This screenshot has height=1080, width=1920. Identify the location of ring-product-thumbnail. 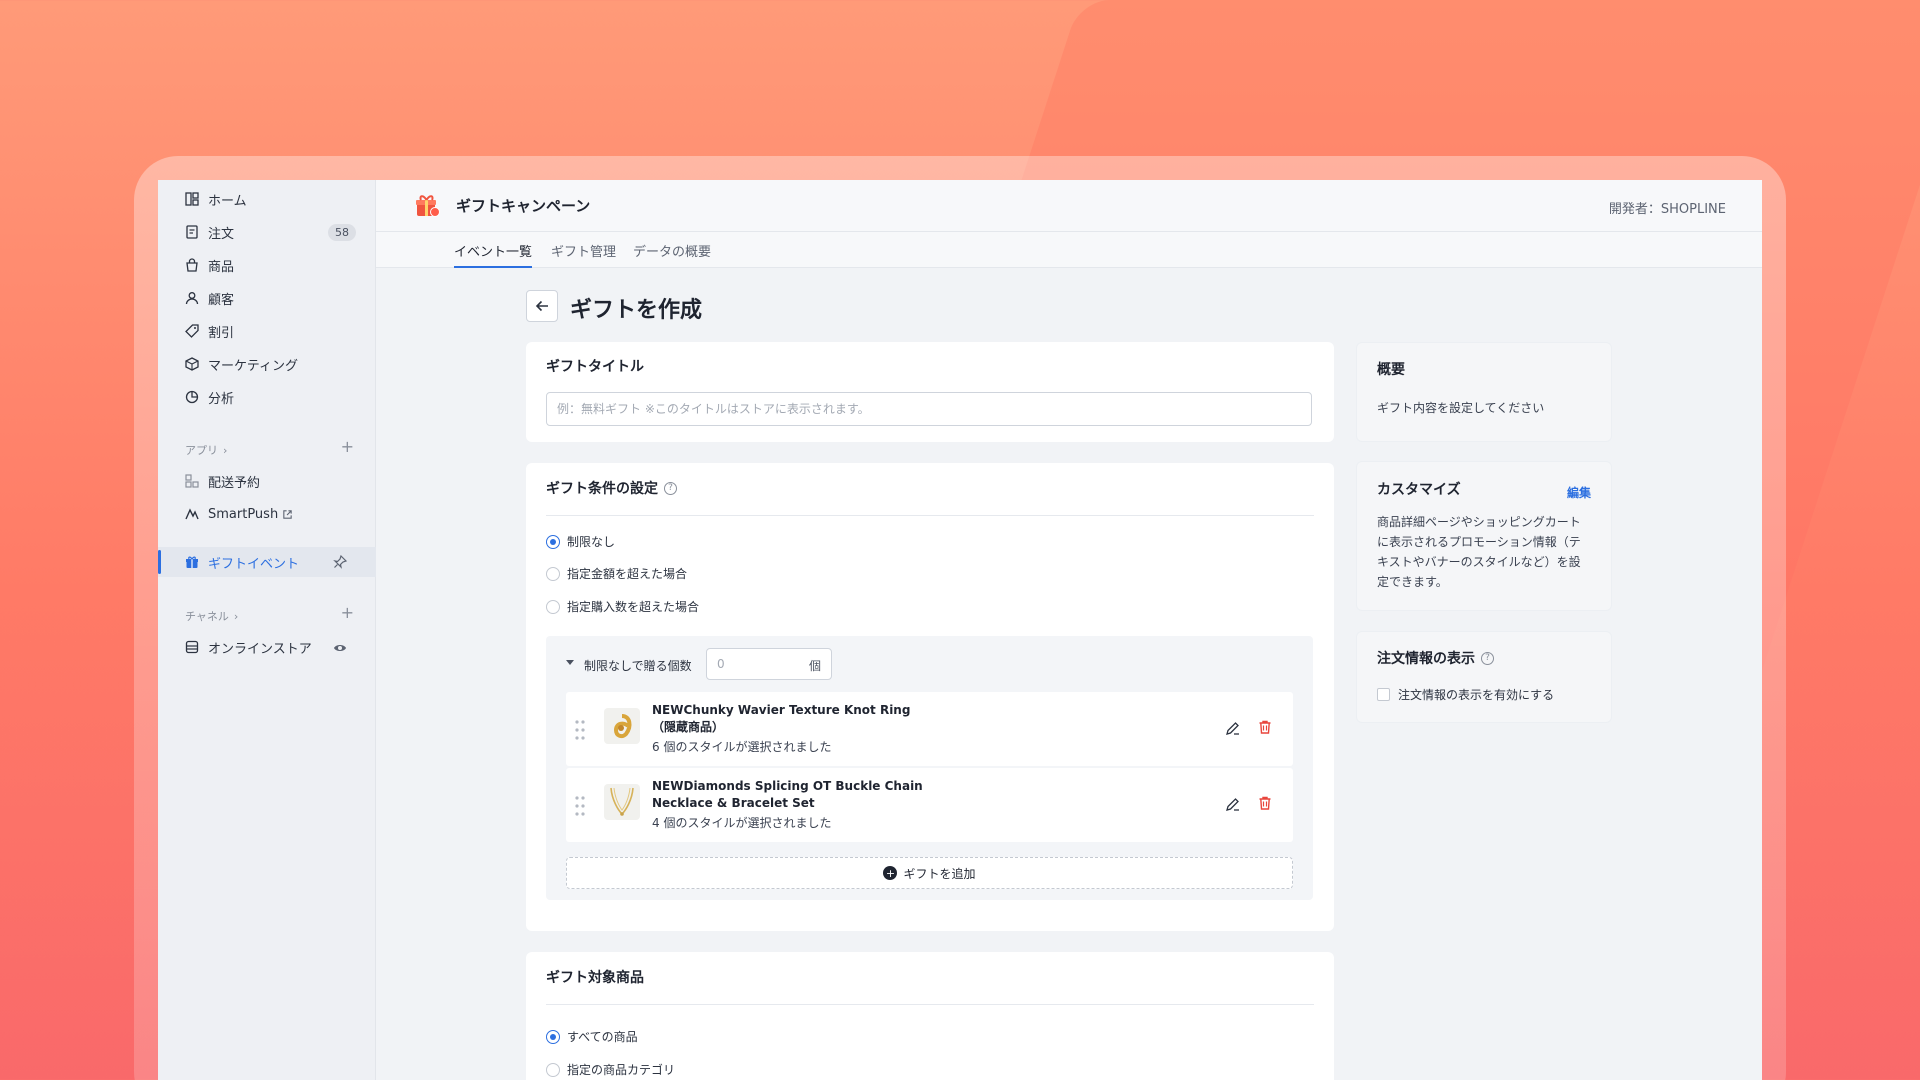
(622, 726).